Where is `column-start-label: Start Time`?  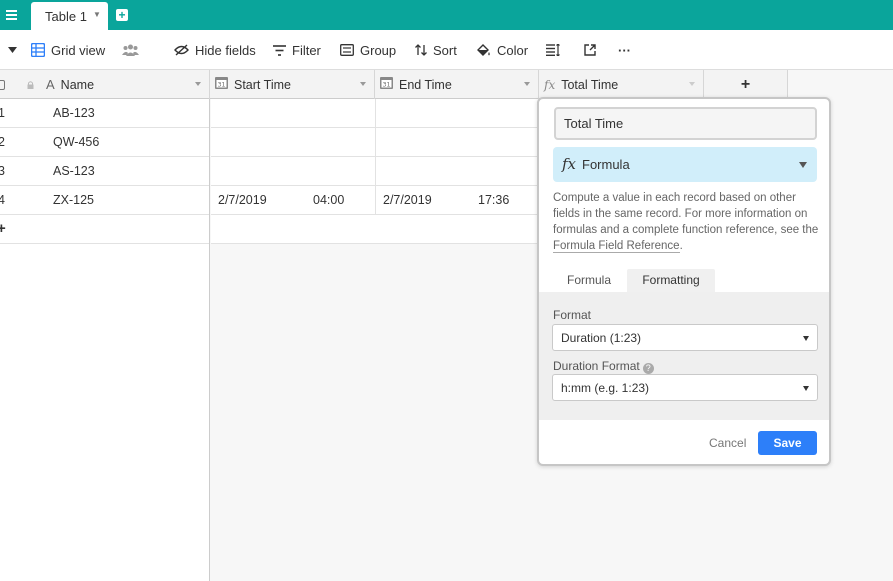 column-start-label: Start Time is located at coordinates (262, 84).